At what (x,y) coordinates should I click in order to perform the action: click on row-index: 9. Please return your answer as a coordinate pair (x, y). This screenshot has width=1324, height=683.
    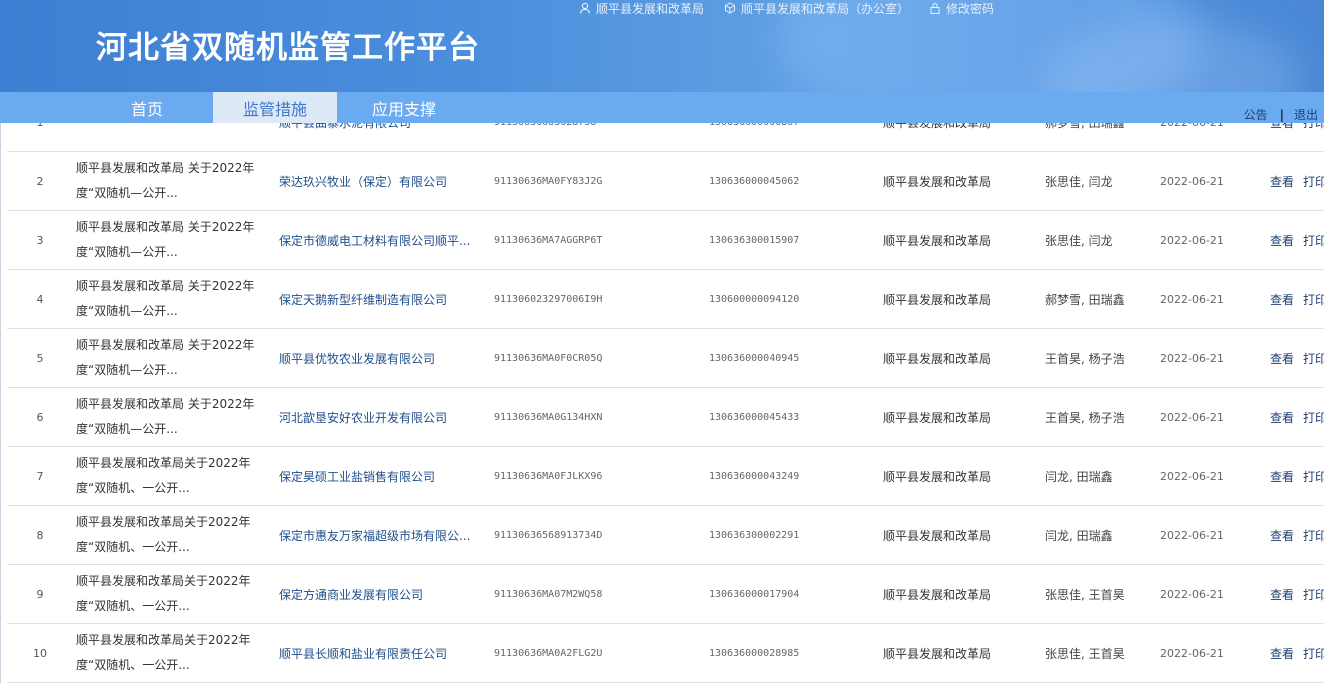
    Looking at the image, I should click on (40, 594).